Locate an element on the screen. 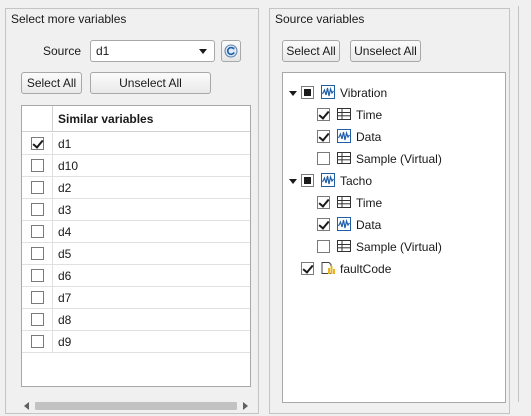  table-row: d1 is located at coordinates (136, 144).